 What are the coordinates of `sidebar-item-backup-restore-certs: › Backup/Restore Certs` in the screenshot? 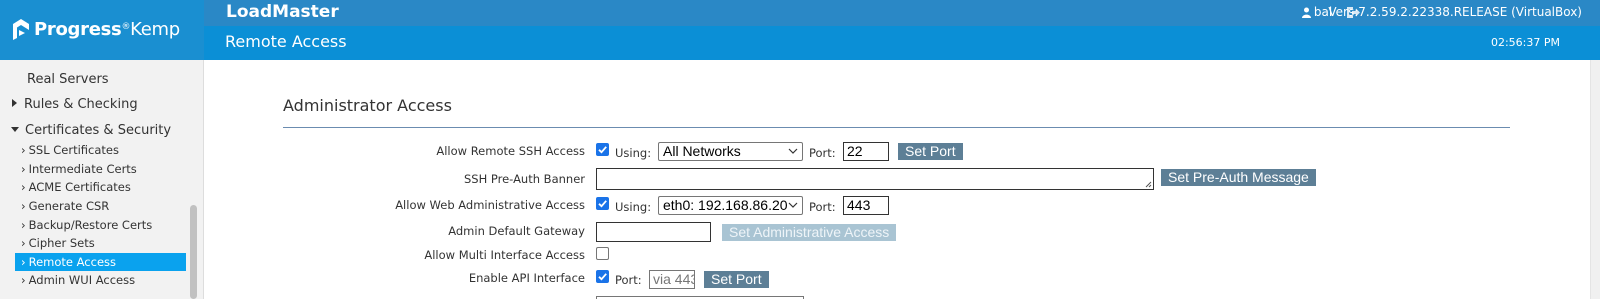 It's located at (86, 225).